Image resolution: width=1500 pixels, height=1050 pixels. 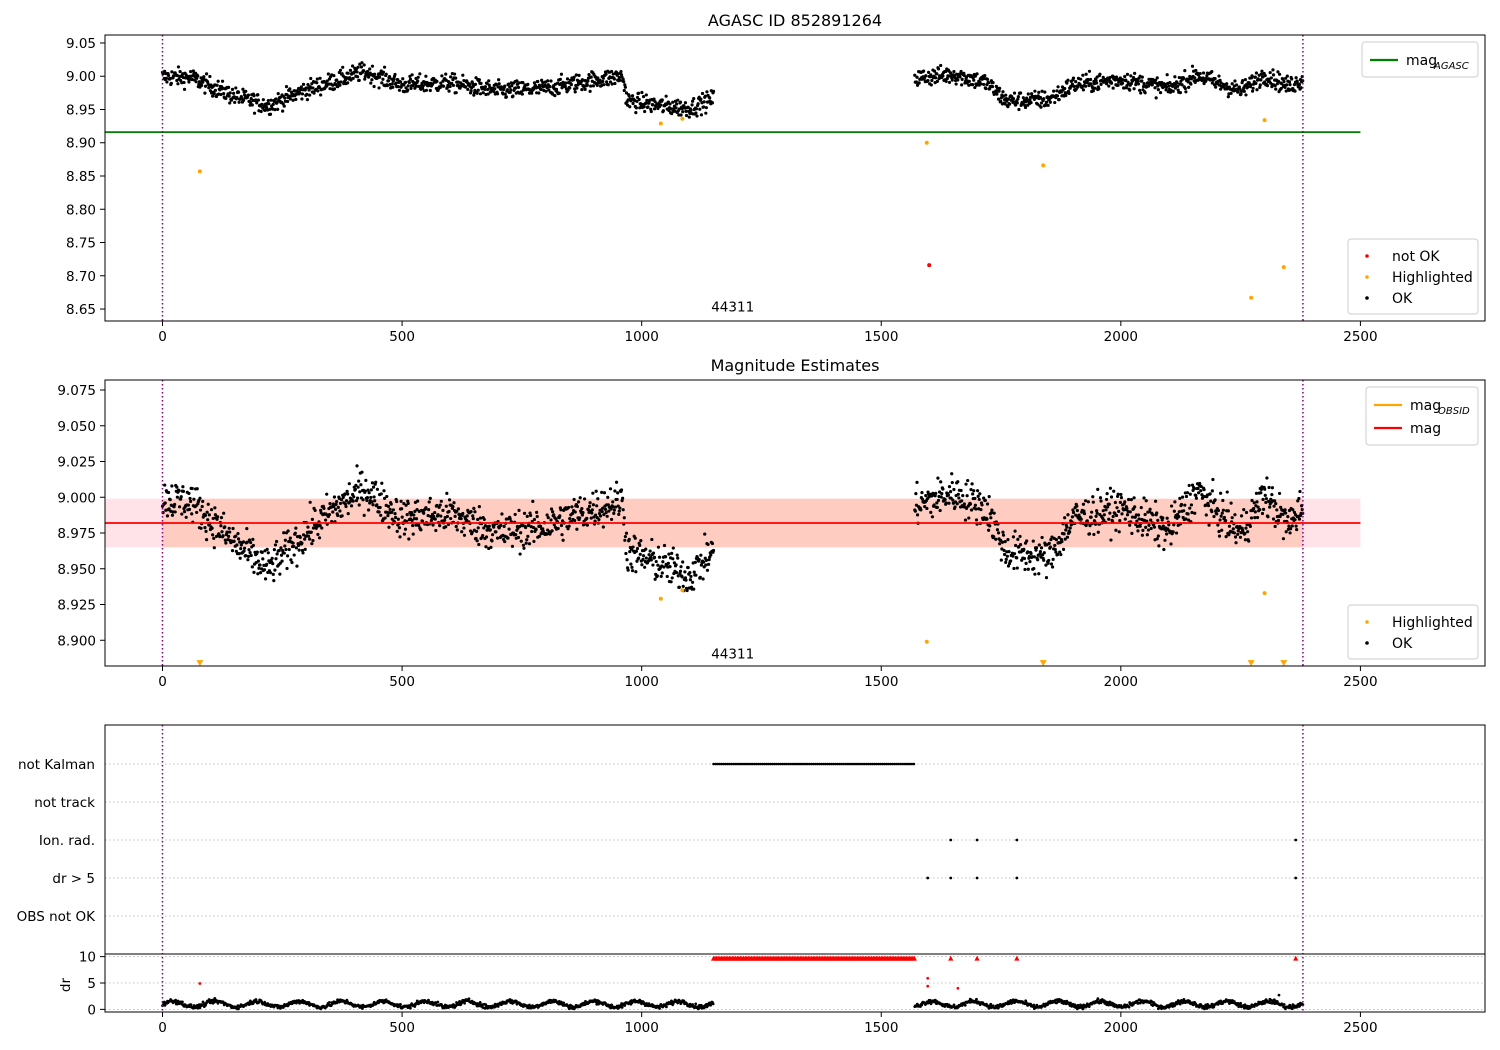 What do you see at coordinates (76, 427) in the screenshot?
I see `ytick-label: 9.050` at bounding box center [76, 427].